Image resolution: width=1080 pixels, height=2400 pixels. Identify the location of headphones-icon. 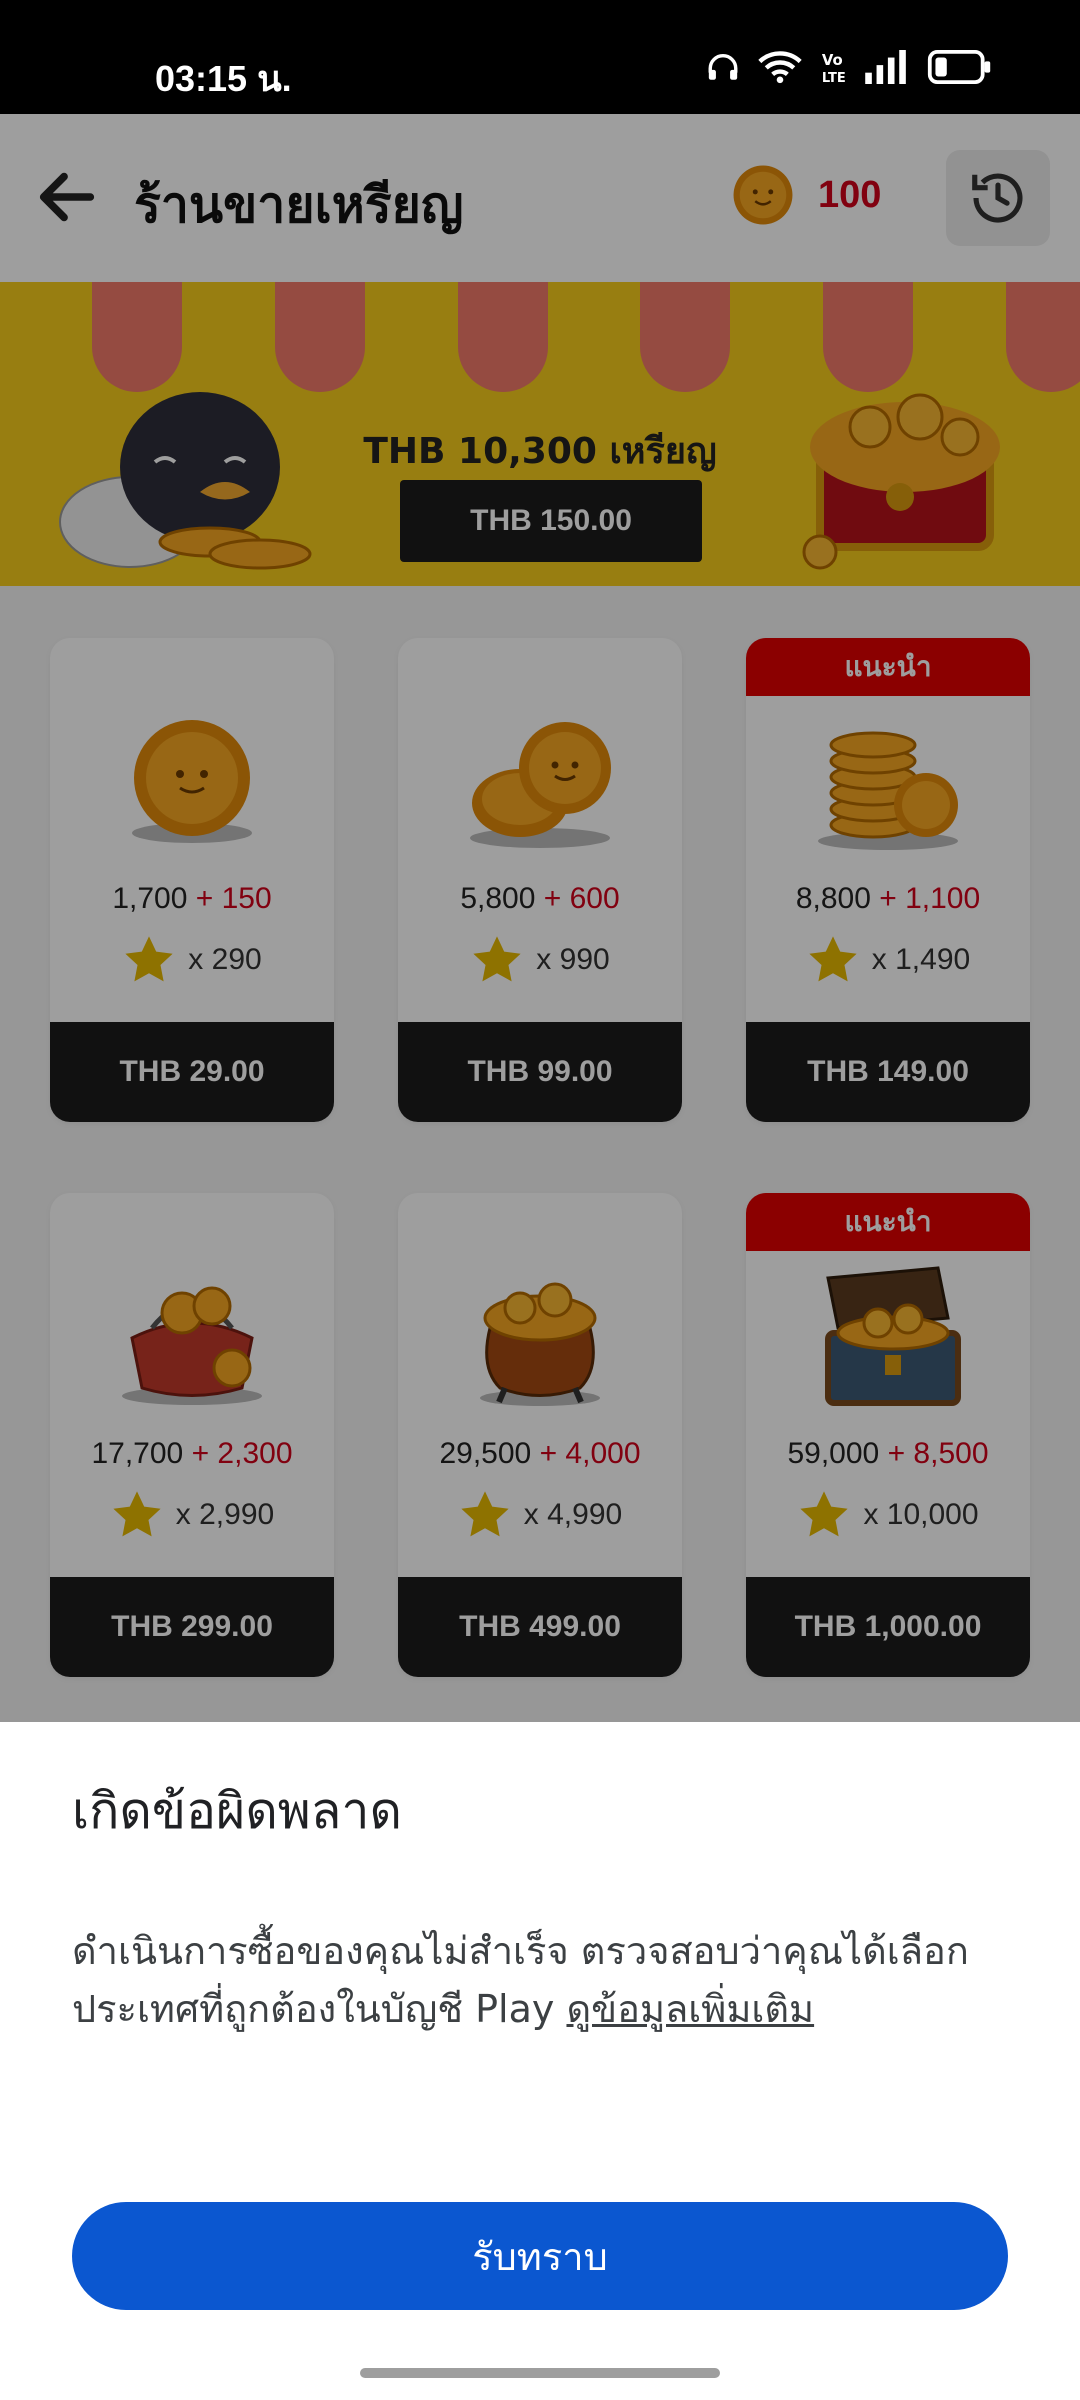
(723, 66).